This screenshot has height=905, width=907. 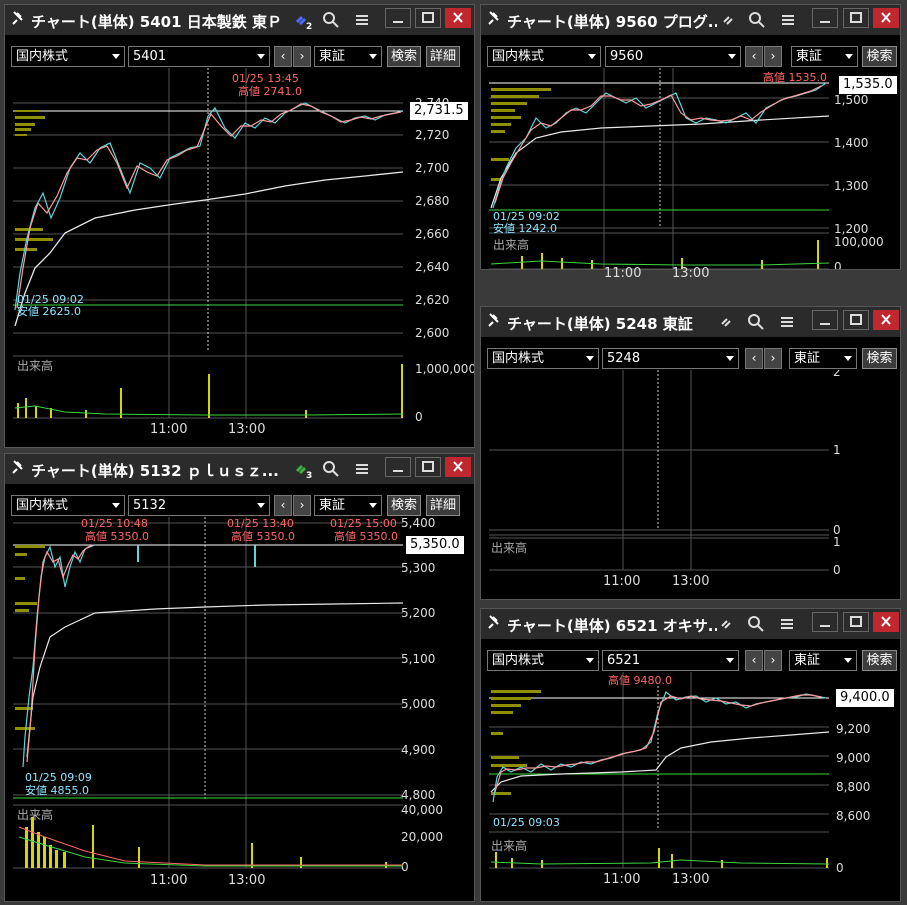 I want to click on current-price-label: 1,535.0, so click(x=868, y=85).